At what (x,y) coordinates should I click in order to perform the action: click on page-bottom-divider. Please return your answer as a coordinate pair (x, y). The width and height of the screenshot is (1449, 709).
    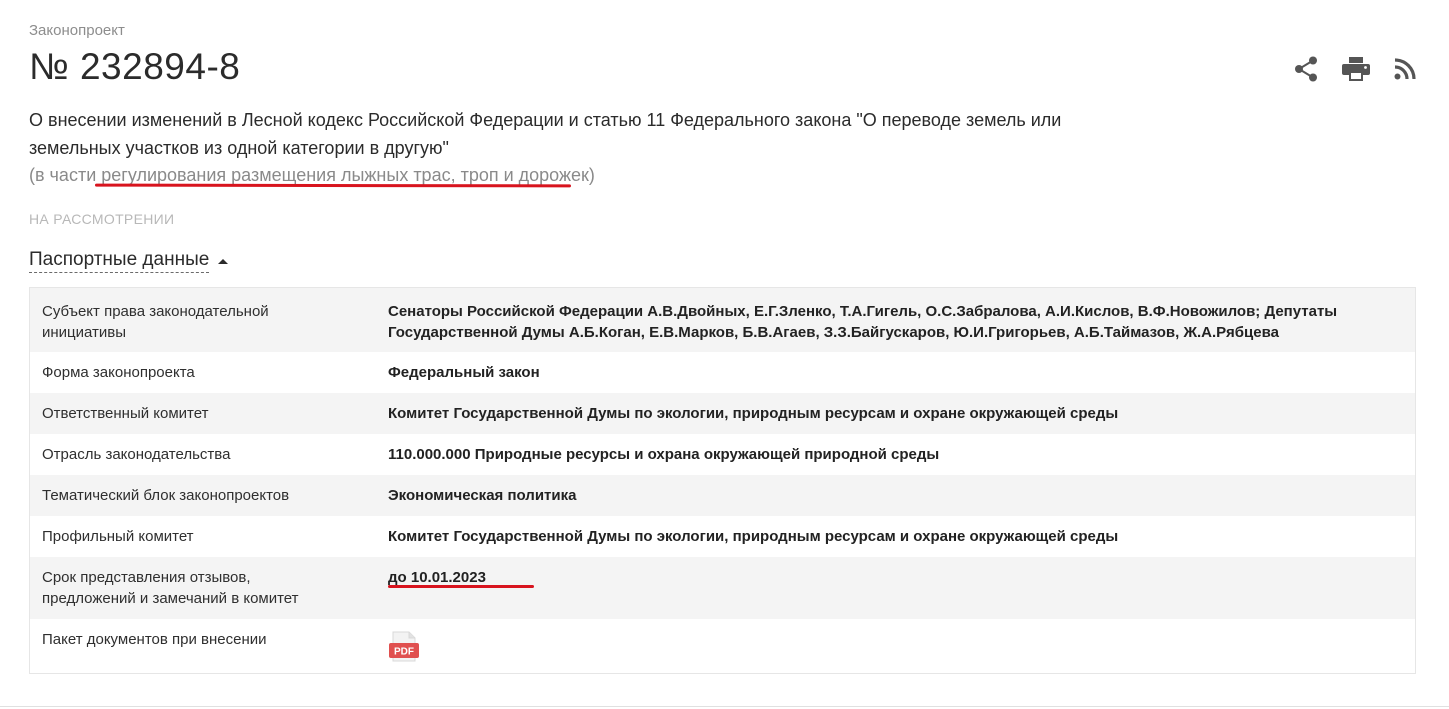
    Looking at the image, I should click on (724, 706).